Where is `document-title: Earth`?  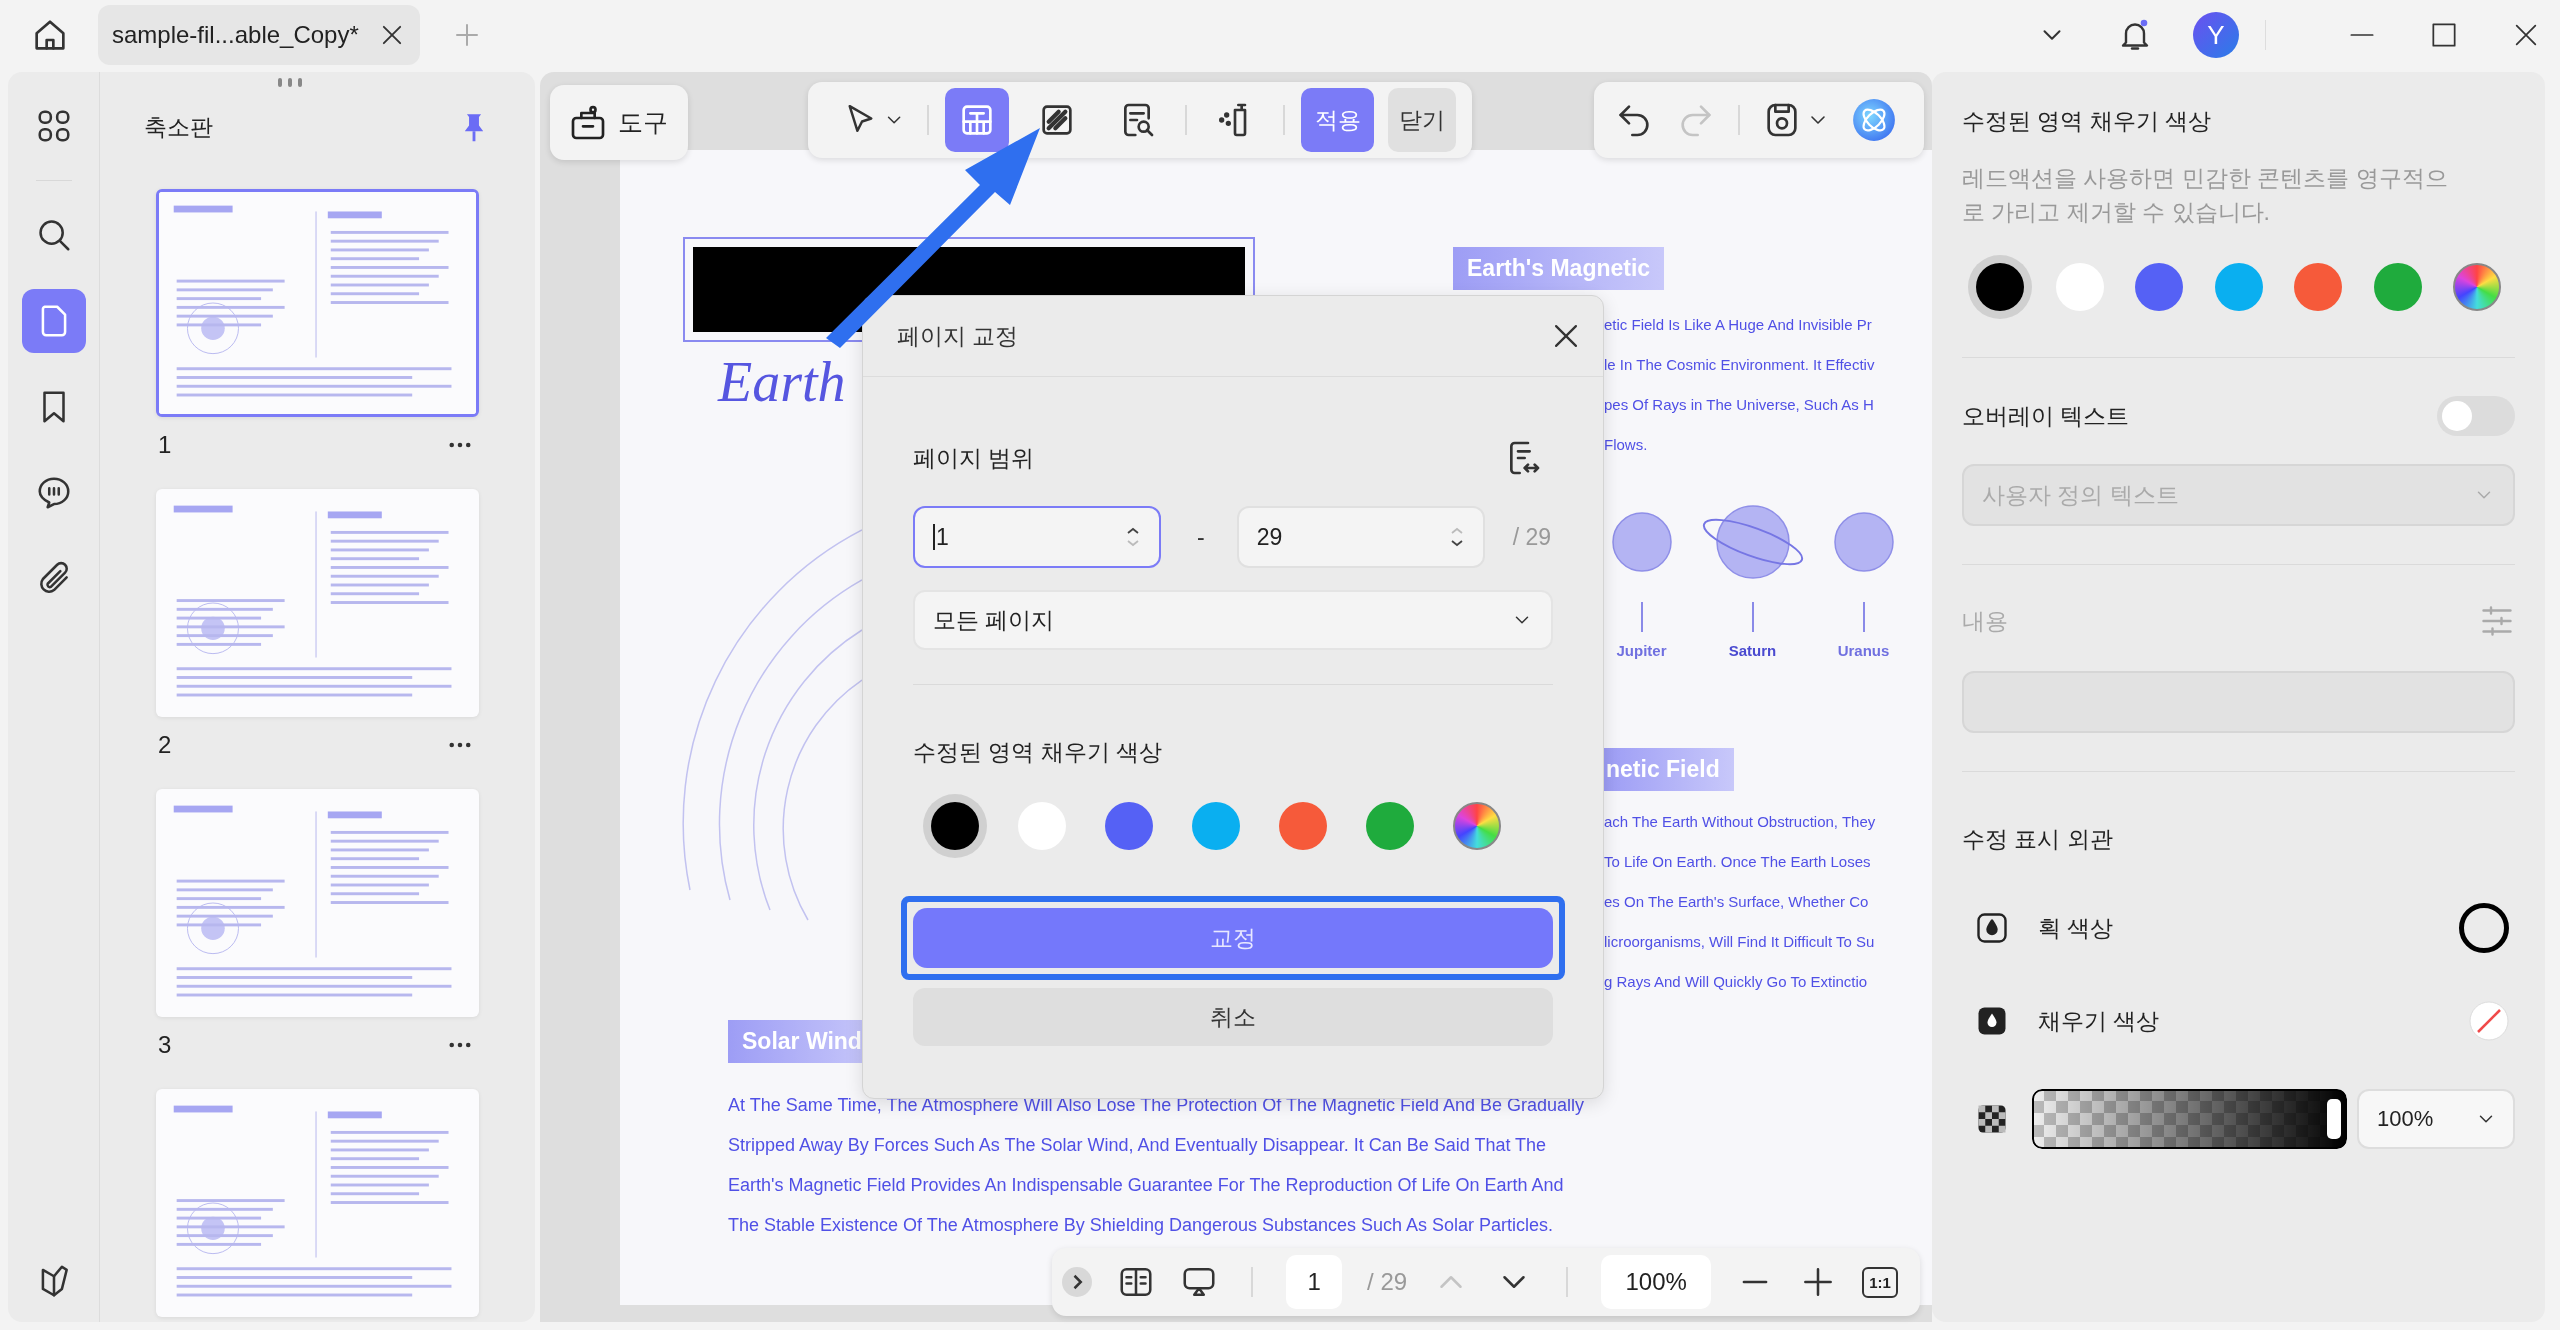 document-title: Earth is located at coordinates (782, 382).